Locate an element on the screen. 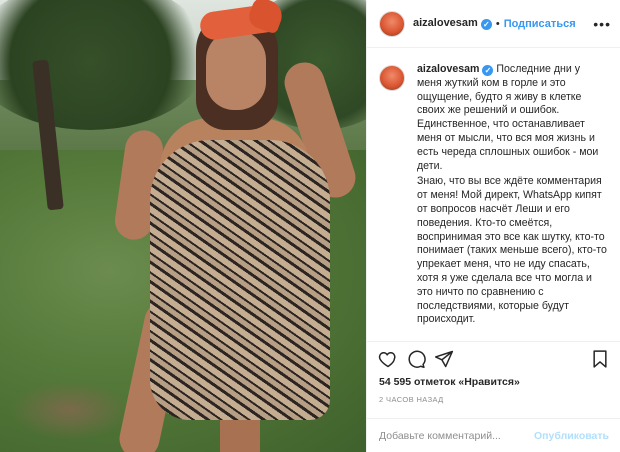 The height and width of the screenshot is (452, 620). more-options-icon: ••• is located at coordinates (602, 24).